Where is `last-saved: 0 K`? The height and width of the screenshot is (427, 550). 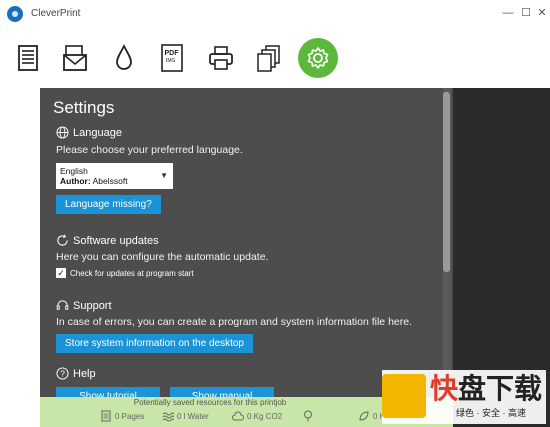 last-saved: 0 K is located at coordinates (371, 416).